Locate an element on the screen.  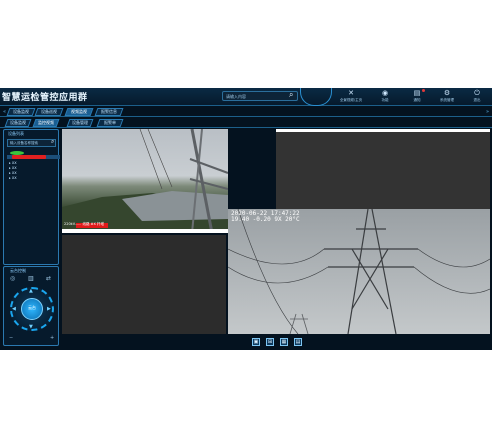
tab-primary-4: 报警信息 is located at coordinates (109, 112).